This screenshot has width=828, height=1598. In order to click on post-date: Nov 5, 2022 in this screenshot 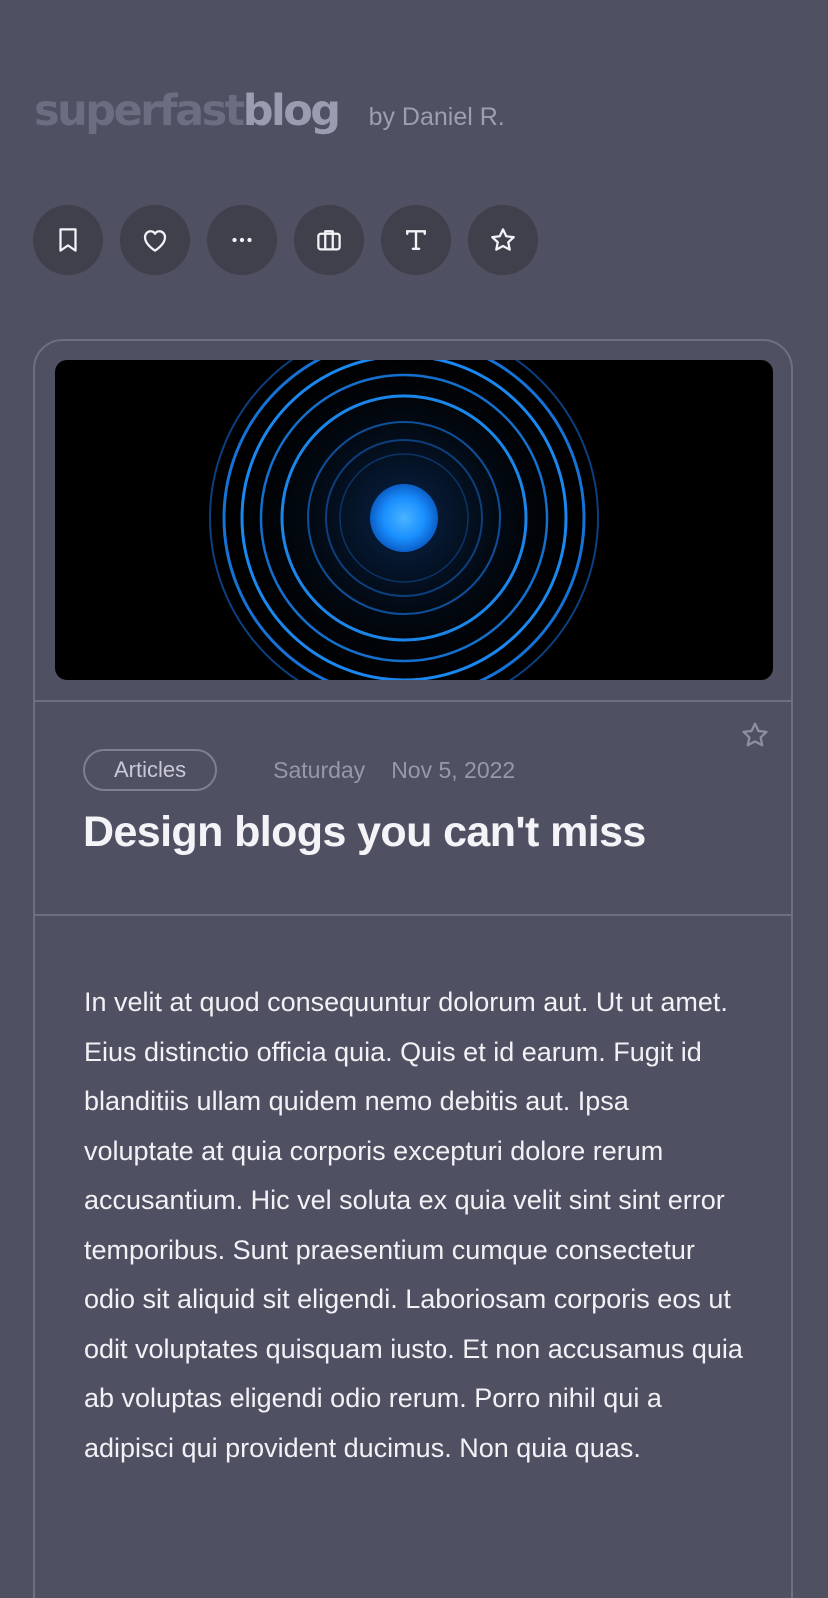, I will do `click(453, 769)`.